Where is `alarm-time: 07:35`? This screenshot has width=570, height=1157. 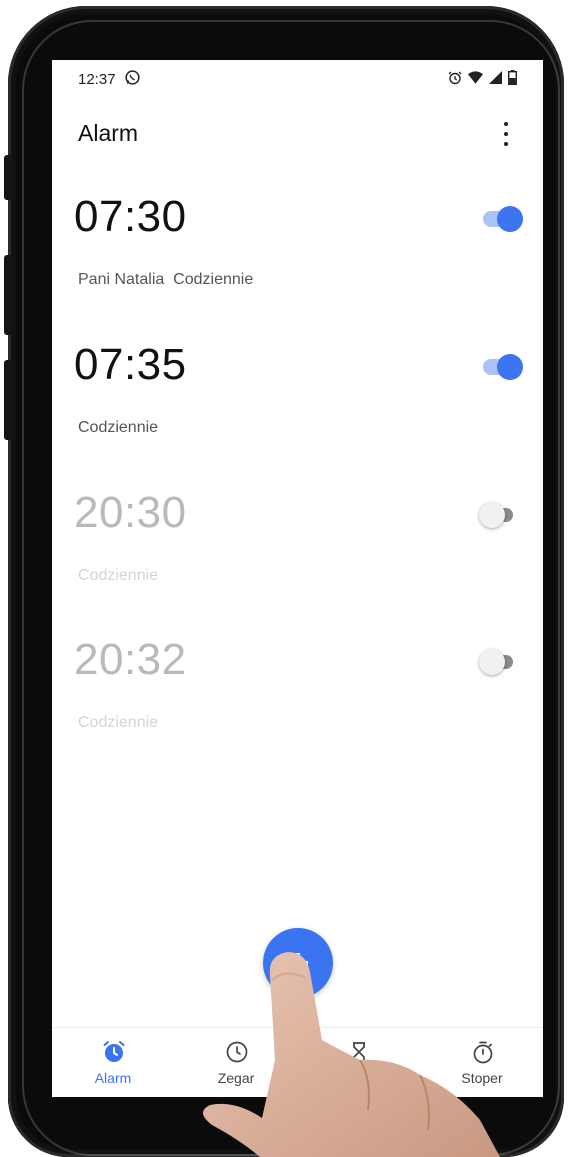
alarm-time: 07:35 is located at coordinates (130, 364).